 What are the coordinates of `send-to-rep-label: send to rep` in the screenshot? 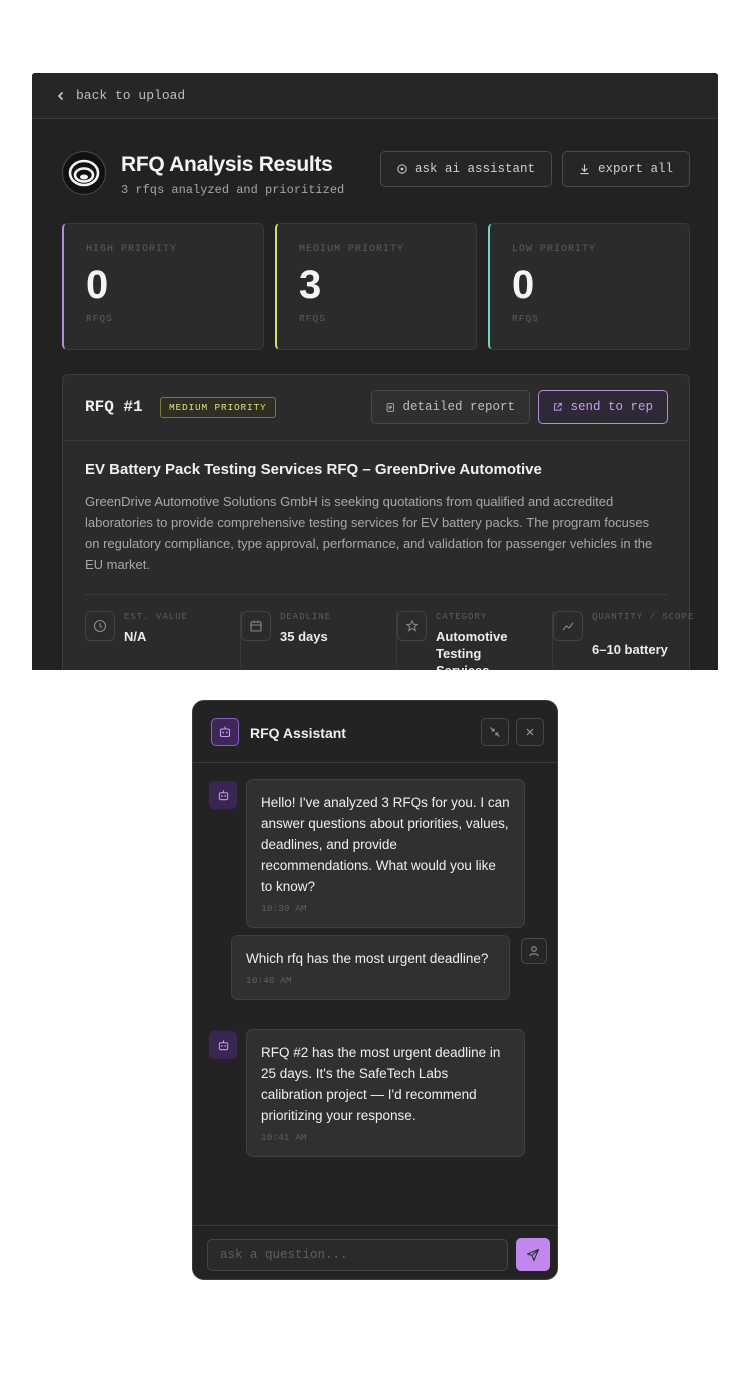 It's located at (611, 407).